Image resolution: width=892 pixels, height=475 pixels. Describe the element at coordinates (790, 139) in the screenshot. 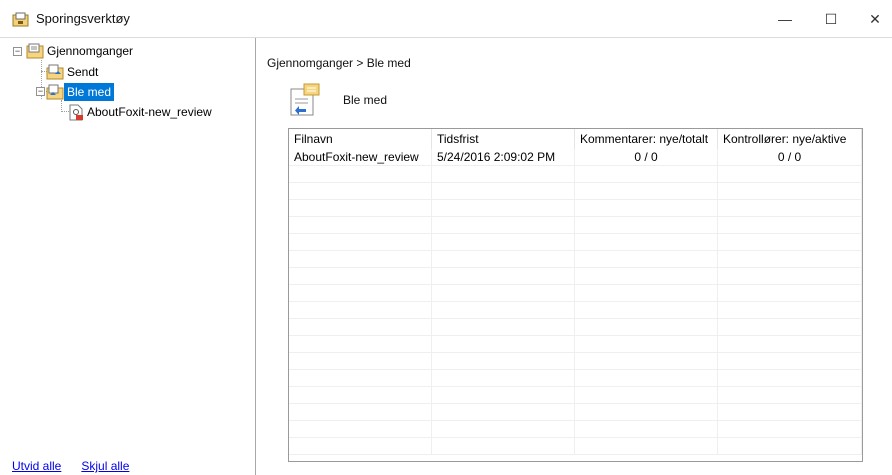

I see `column-header-kontrollorer: Kontrollører: nye/aktive` at that location.